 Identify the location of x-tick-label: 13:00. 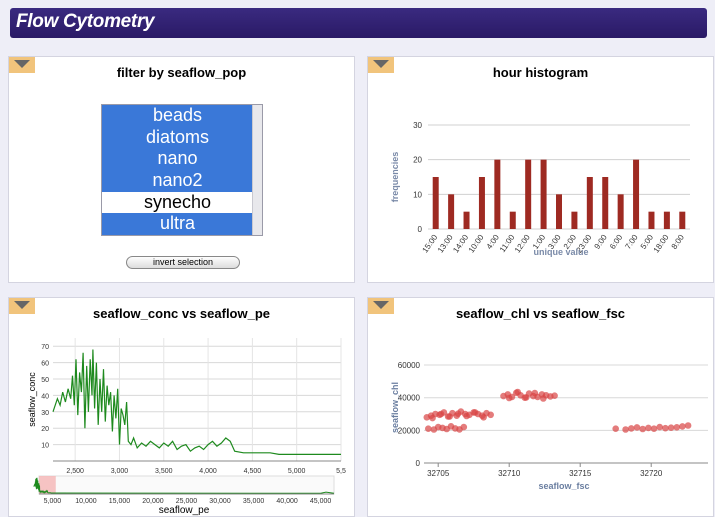
(445, 244).